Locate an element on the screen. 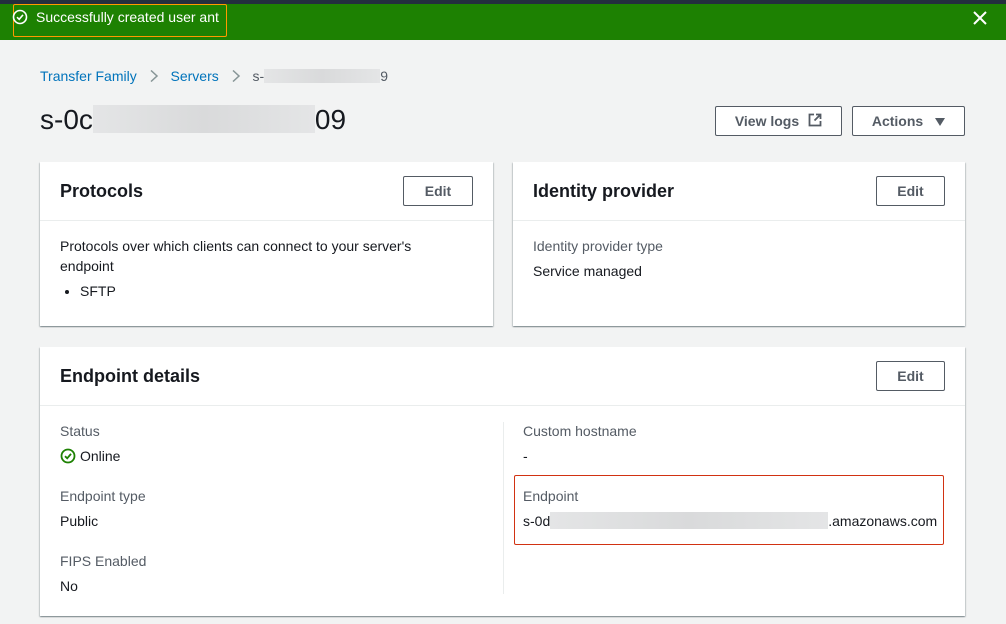 The width and height of the screenshot is (1006, 624). actions-dropdown-button: Actions is located at coordinates (908, 121).